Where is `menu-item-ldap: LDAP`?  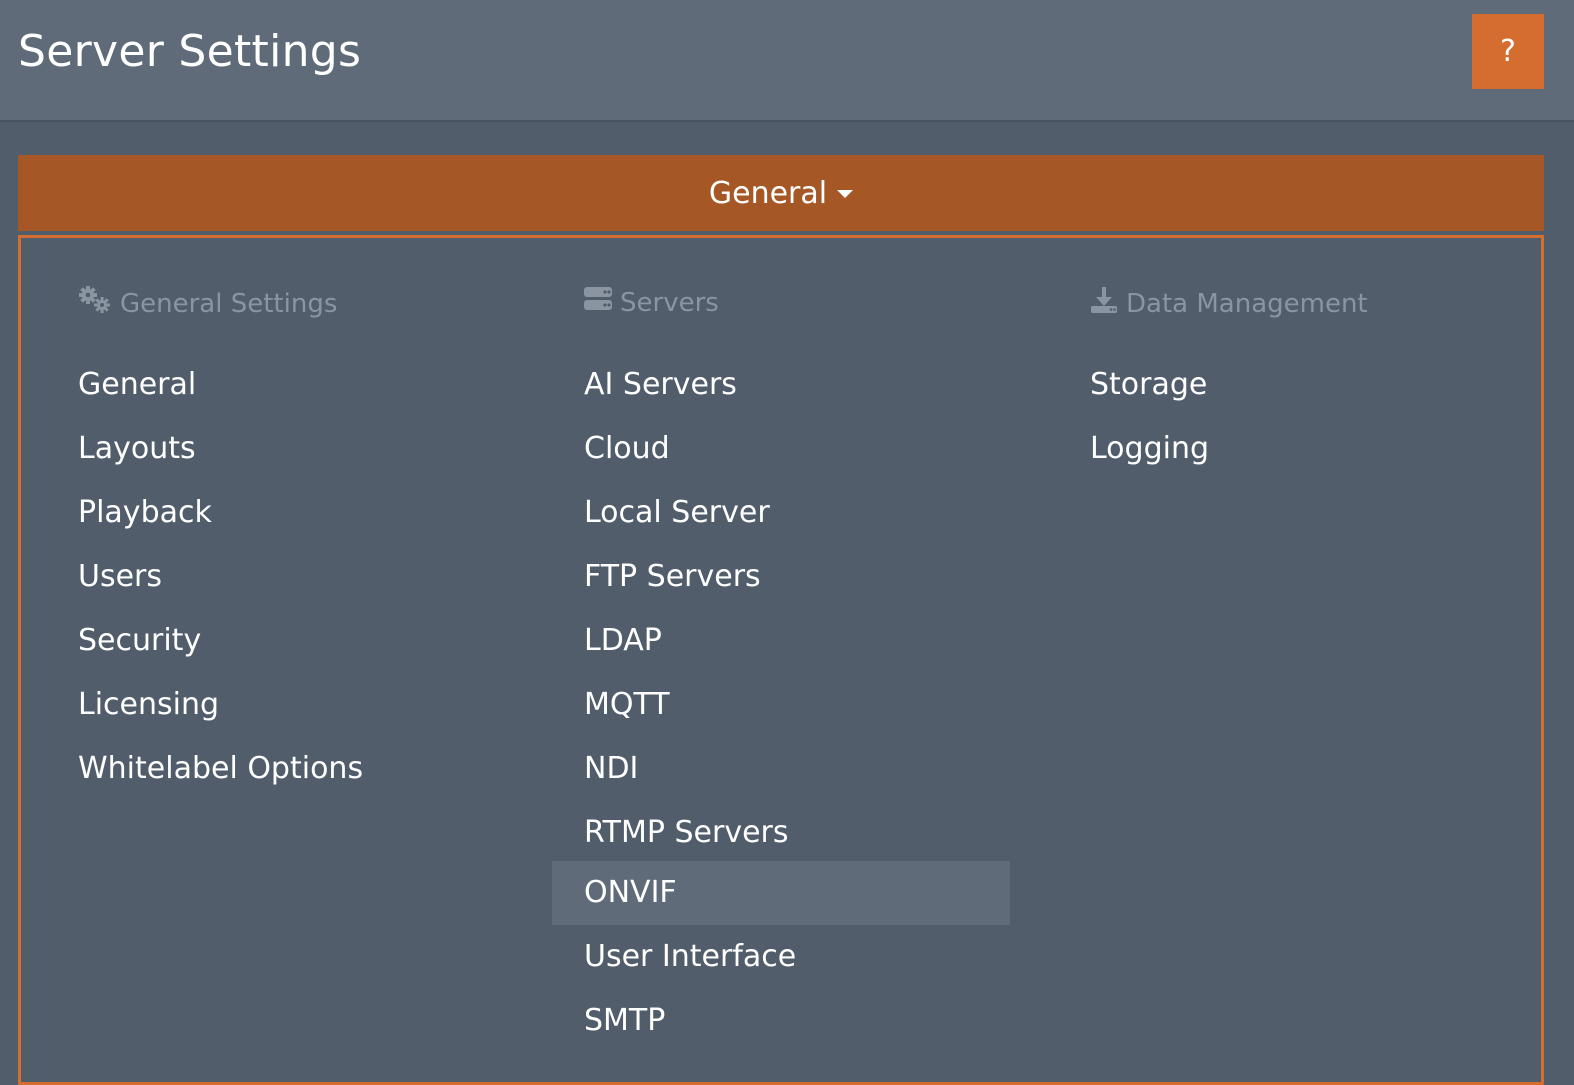
menu-item-ldap: LDAP is located at coordinates (623, 641).